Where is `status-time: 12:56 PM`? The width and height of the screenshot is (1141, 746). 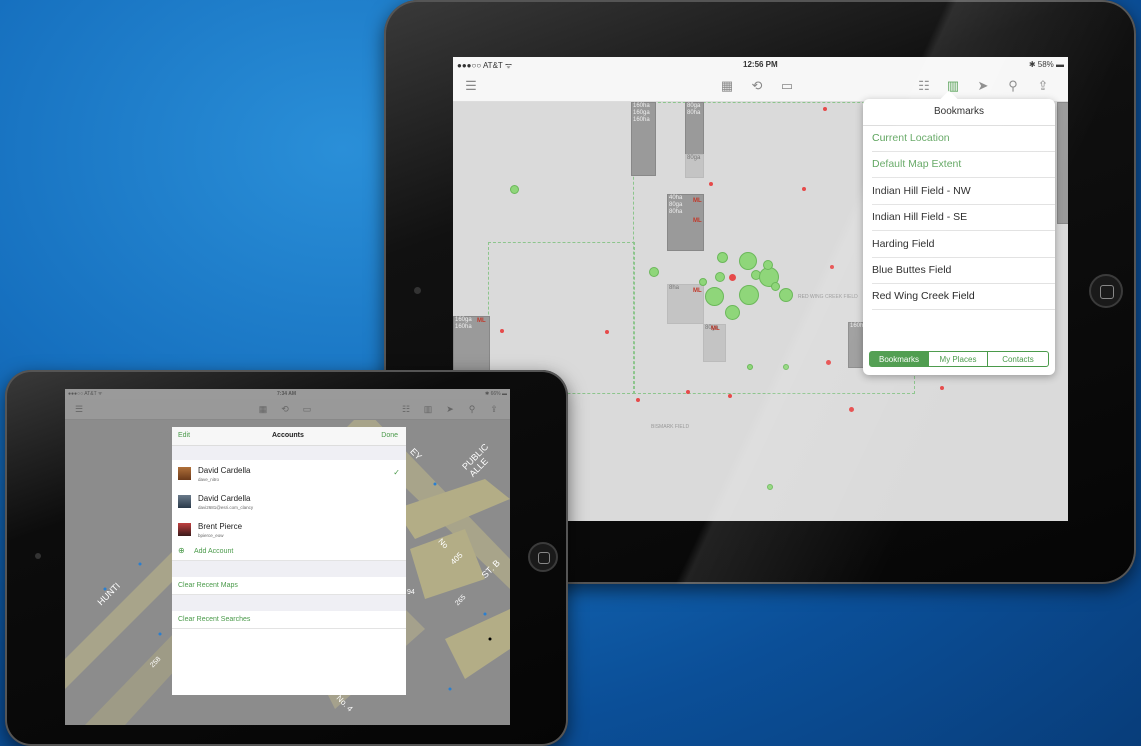 status-time: 12:56 PM is located at coordinates (760, 64).